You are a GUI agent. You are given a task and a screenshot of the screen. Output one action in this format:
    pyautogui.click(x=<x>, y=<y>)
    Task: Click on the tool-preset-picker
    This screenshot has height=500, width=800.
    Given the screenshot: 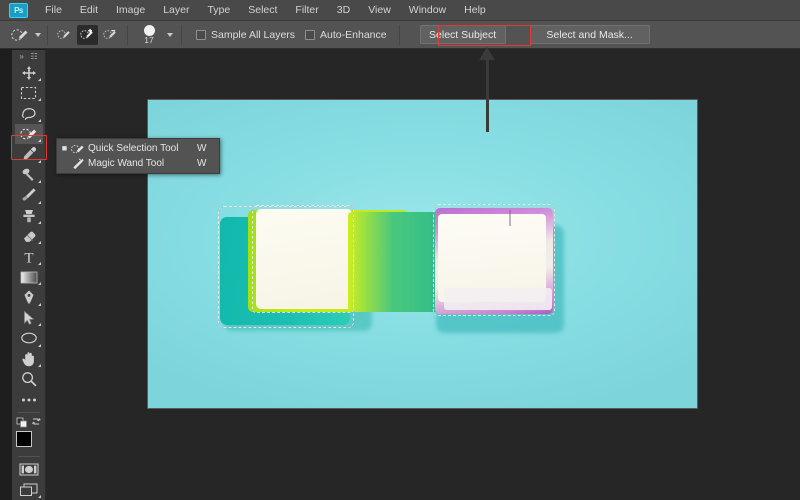 What is the action you would take?
    pyautogui.click(x=25, y=35)
    